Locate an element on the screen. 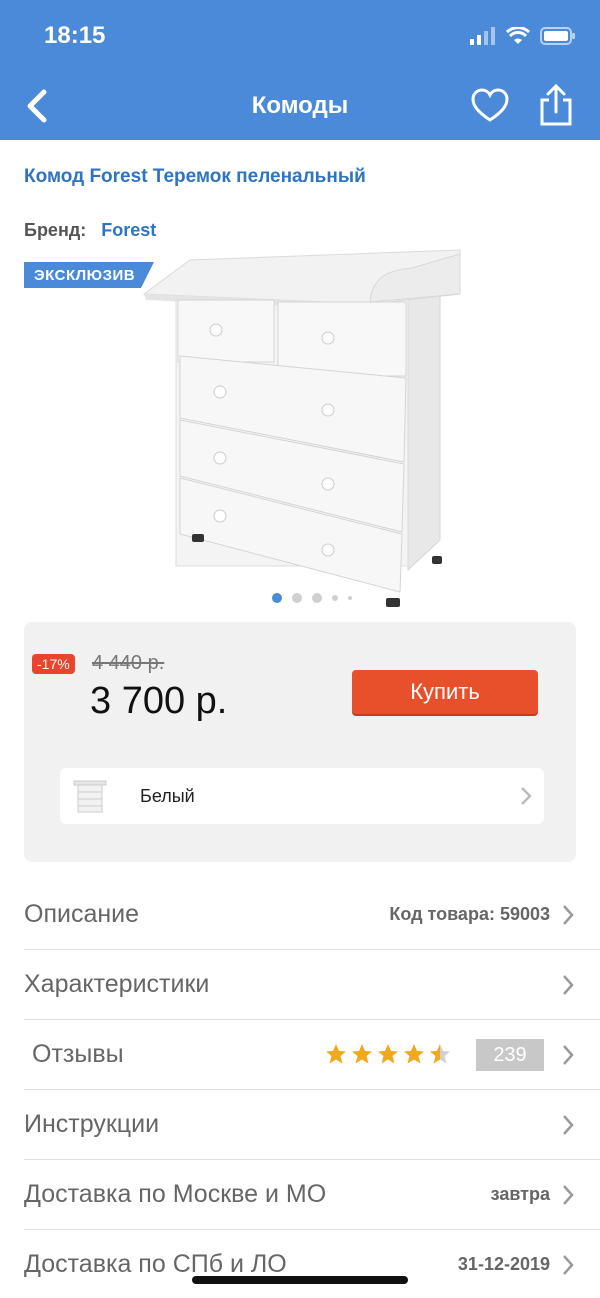 The image size is (600, 1298). product-title: Комод Forest Теремок пеленальный is located at coordinates (195, 177).